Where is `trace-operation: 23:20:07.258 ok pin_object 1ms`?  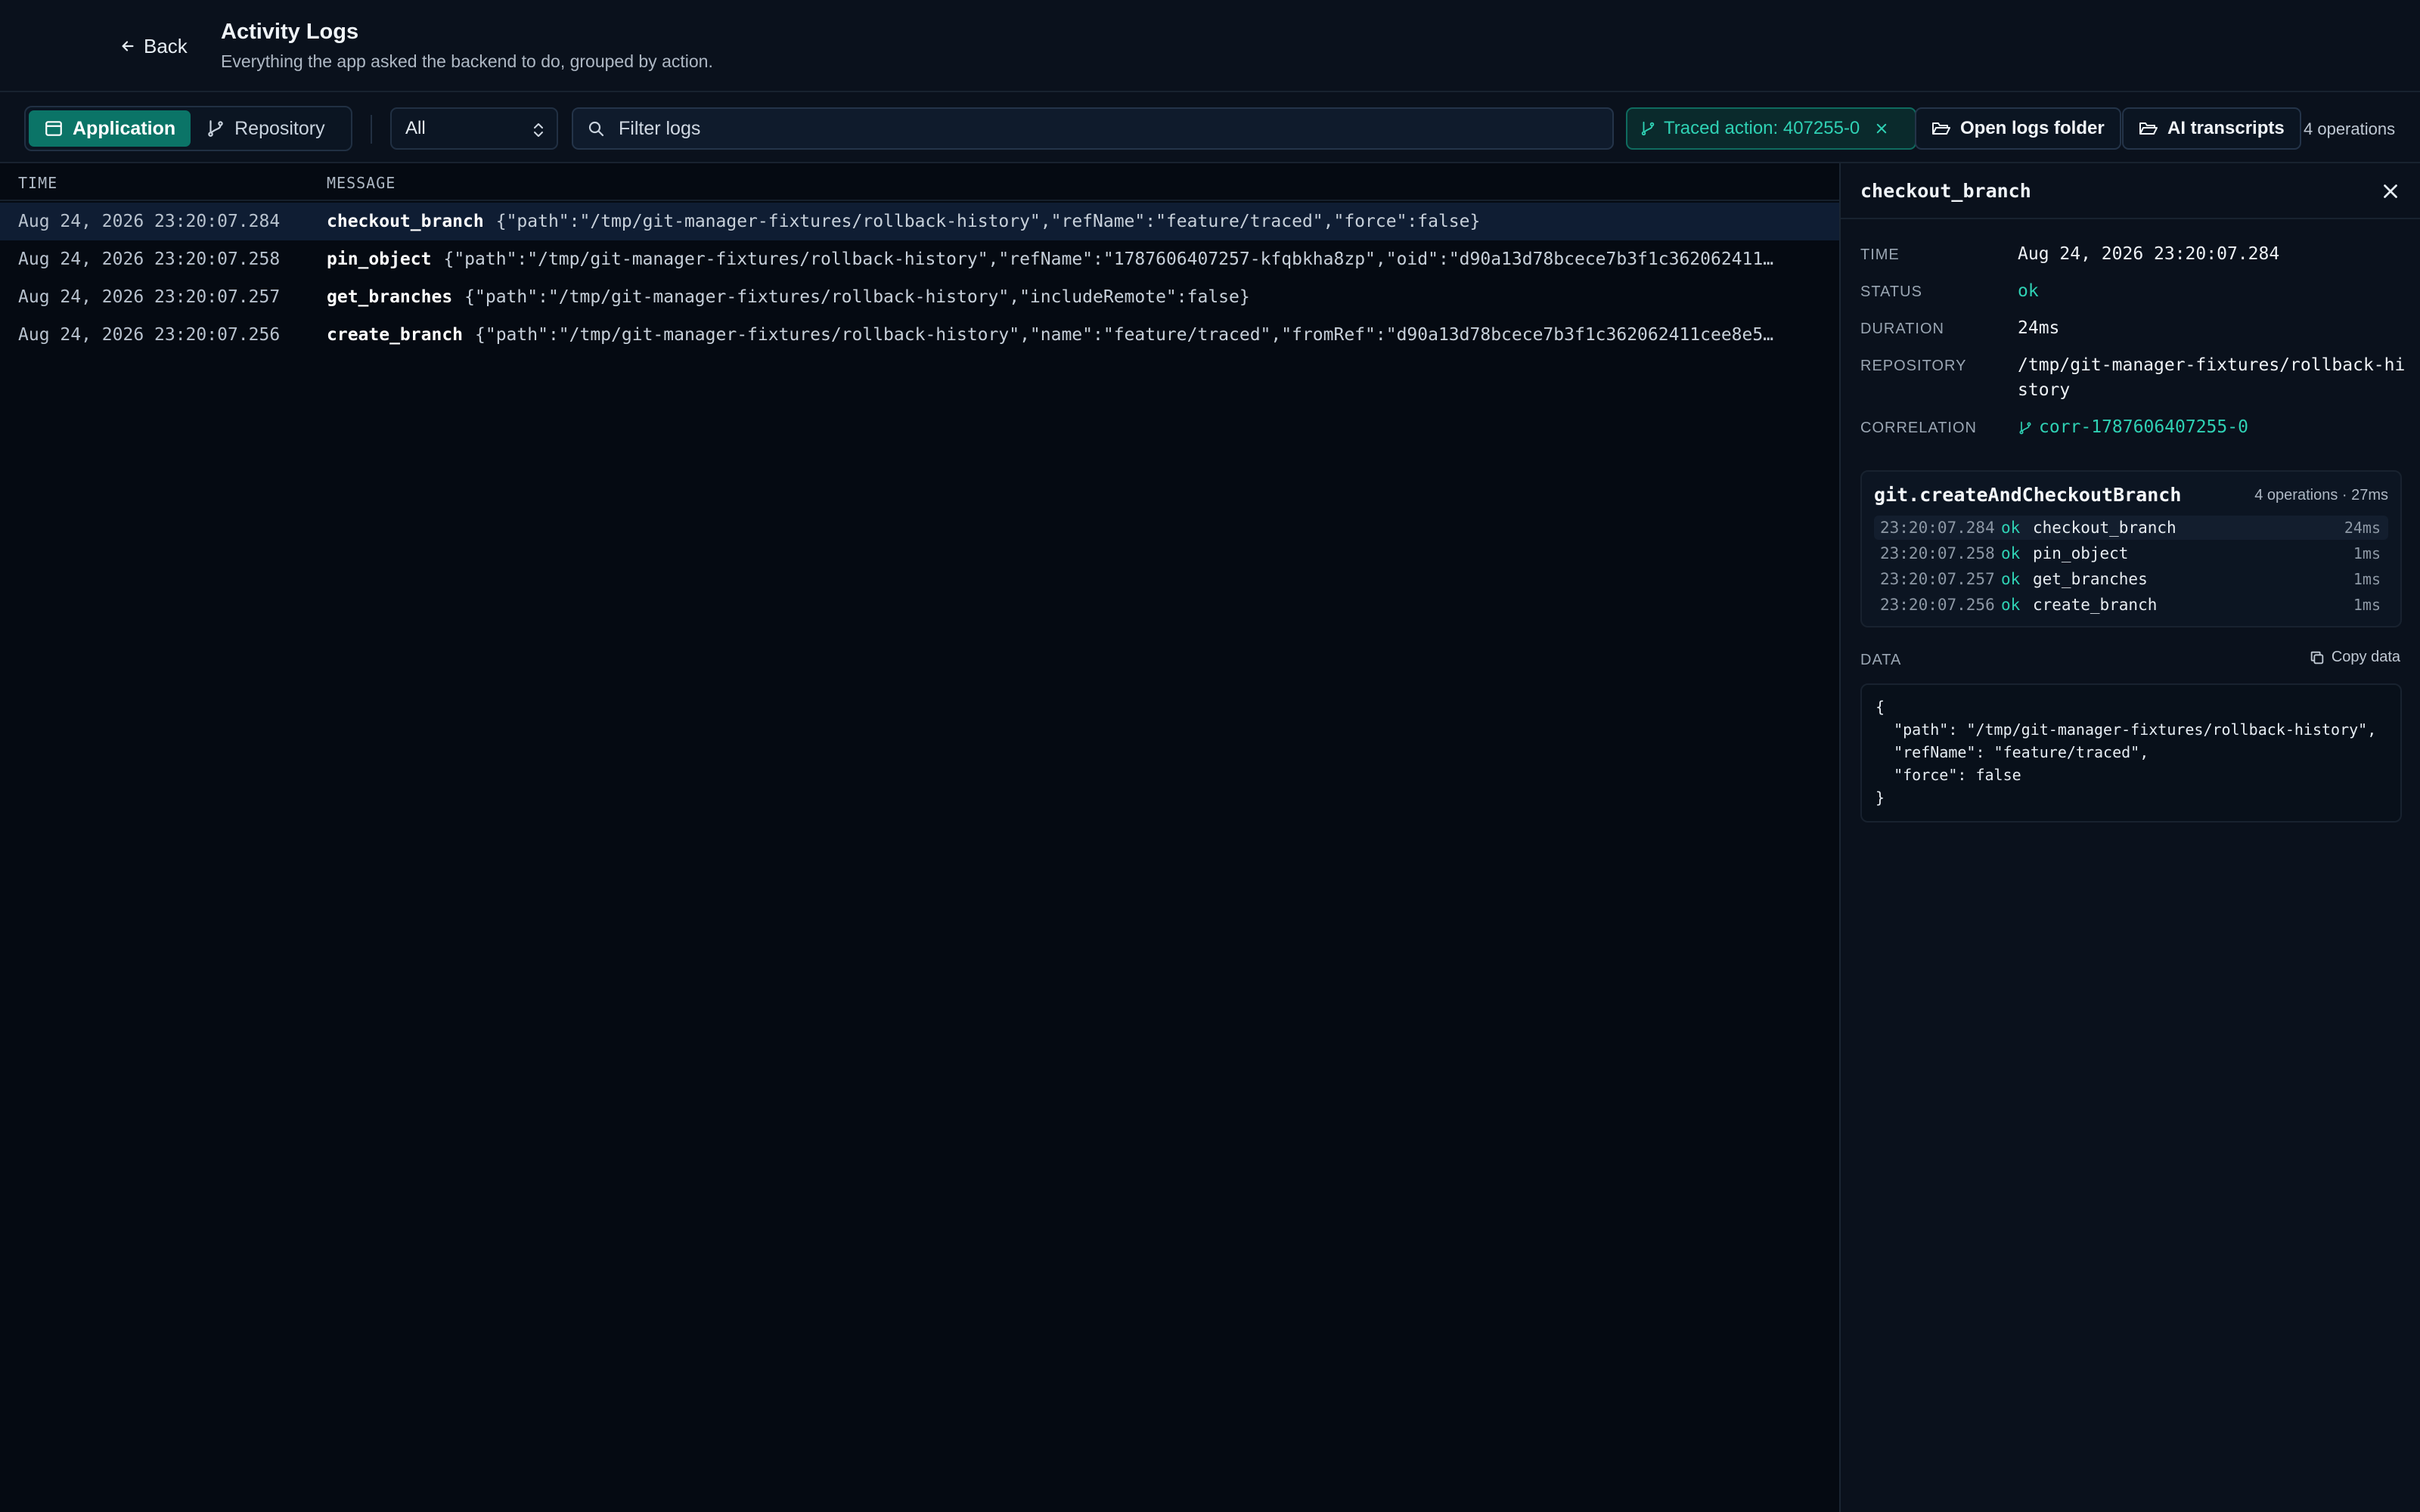
trace-operation: 23:20:07.258 ok pin_object 1ms is located at coordinates (2131, 553).